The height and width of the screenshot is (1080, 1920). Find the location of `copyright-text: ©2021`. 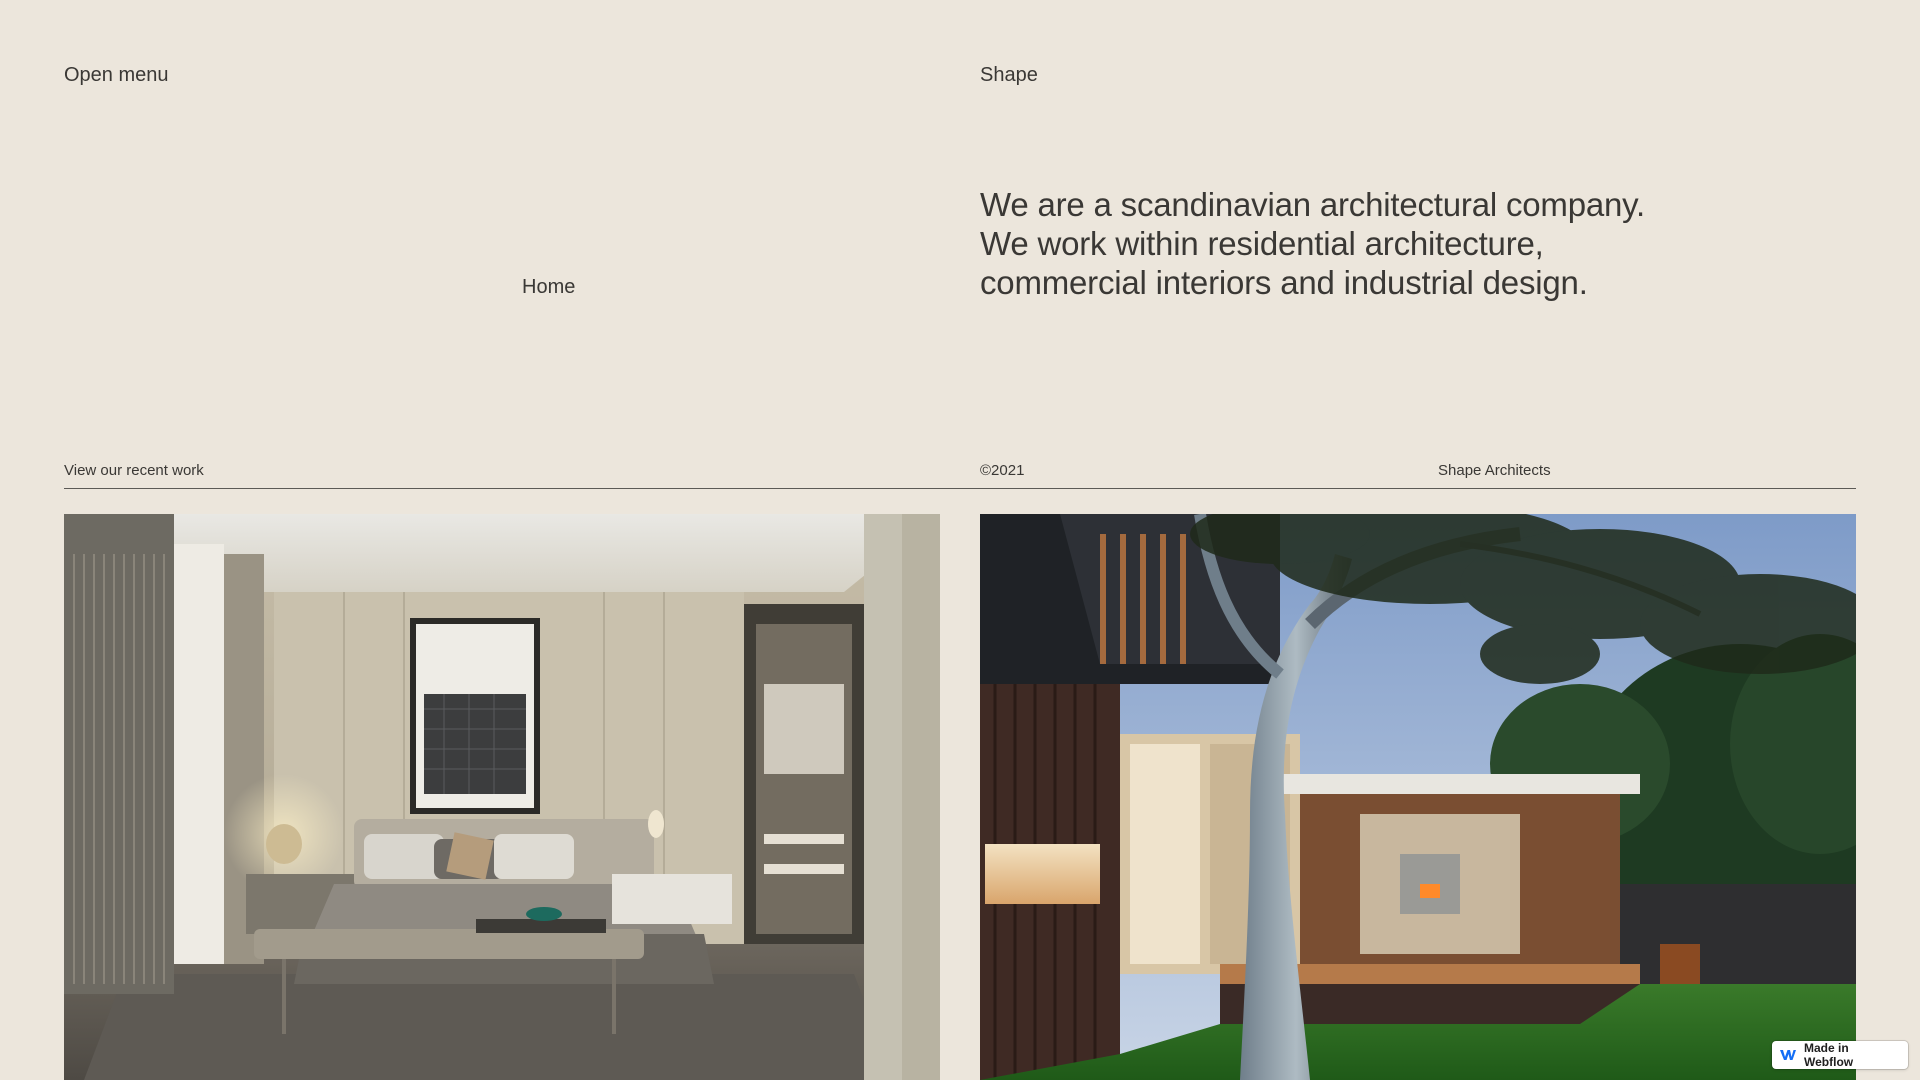

copyright-text: ©2021 is located at coordinates (1002, 470).